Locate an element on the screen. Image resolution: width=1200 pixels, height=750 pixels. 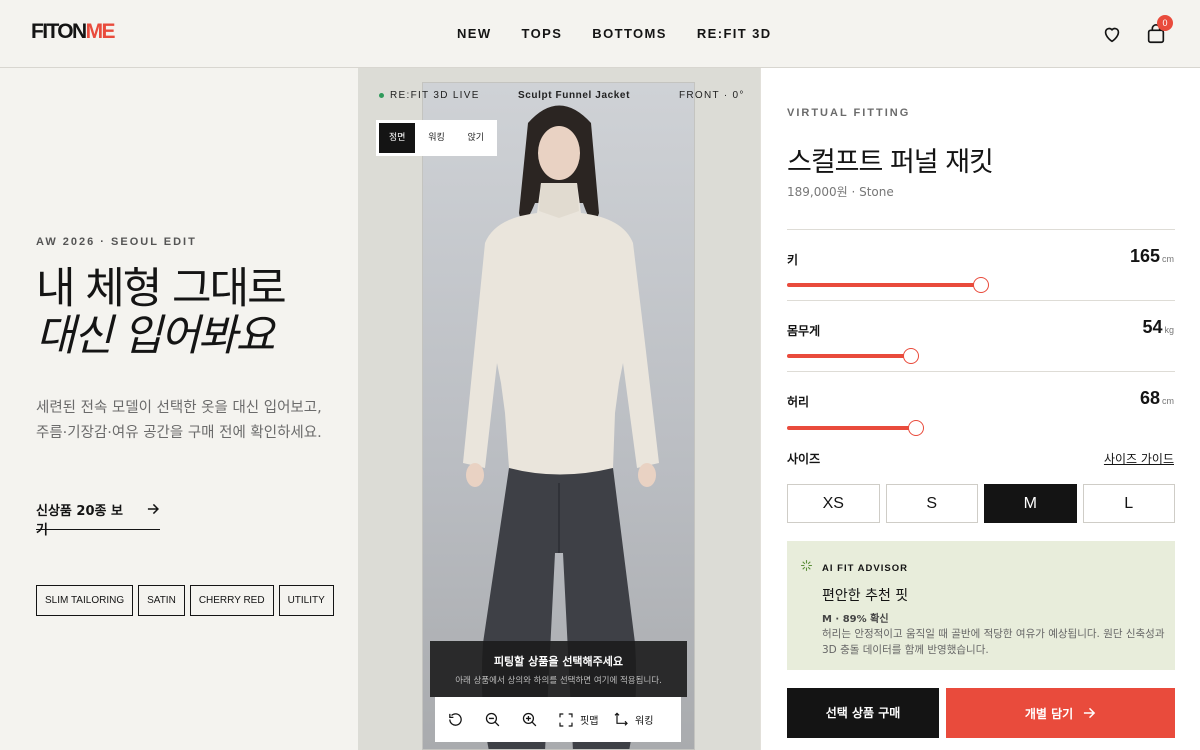
live-dot-icon is located at coordinates (381, 95).